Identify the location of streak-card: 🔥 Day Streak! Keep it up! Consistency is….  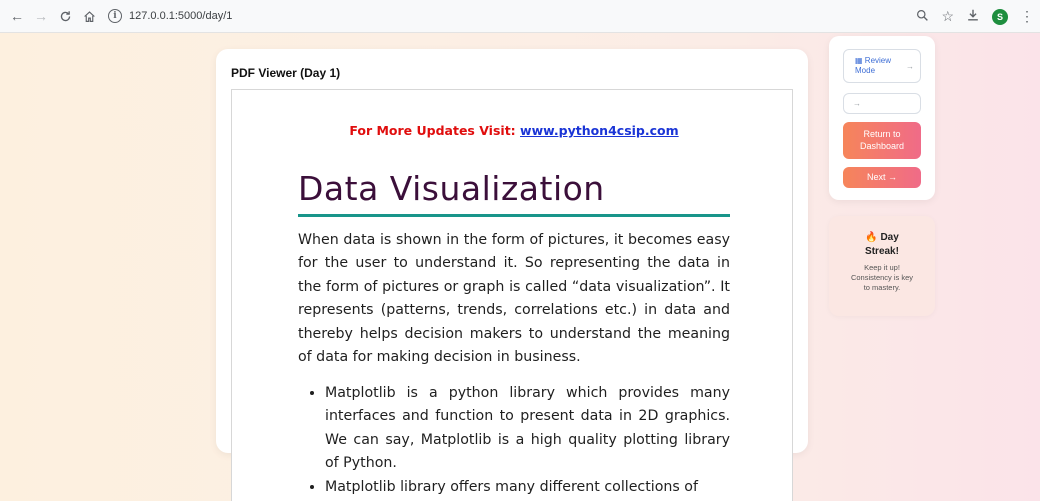
(882, 266).